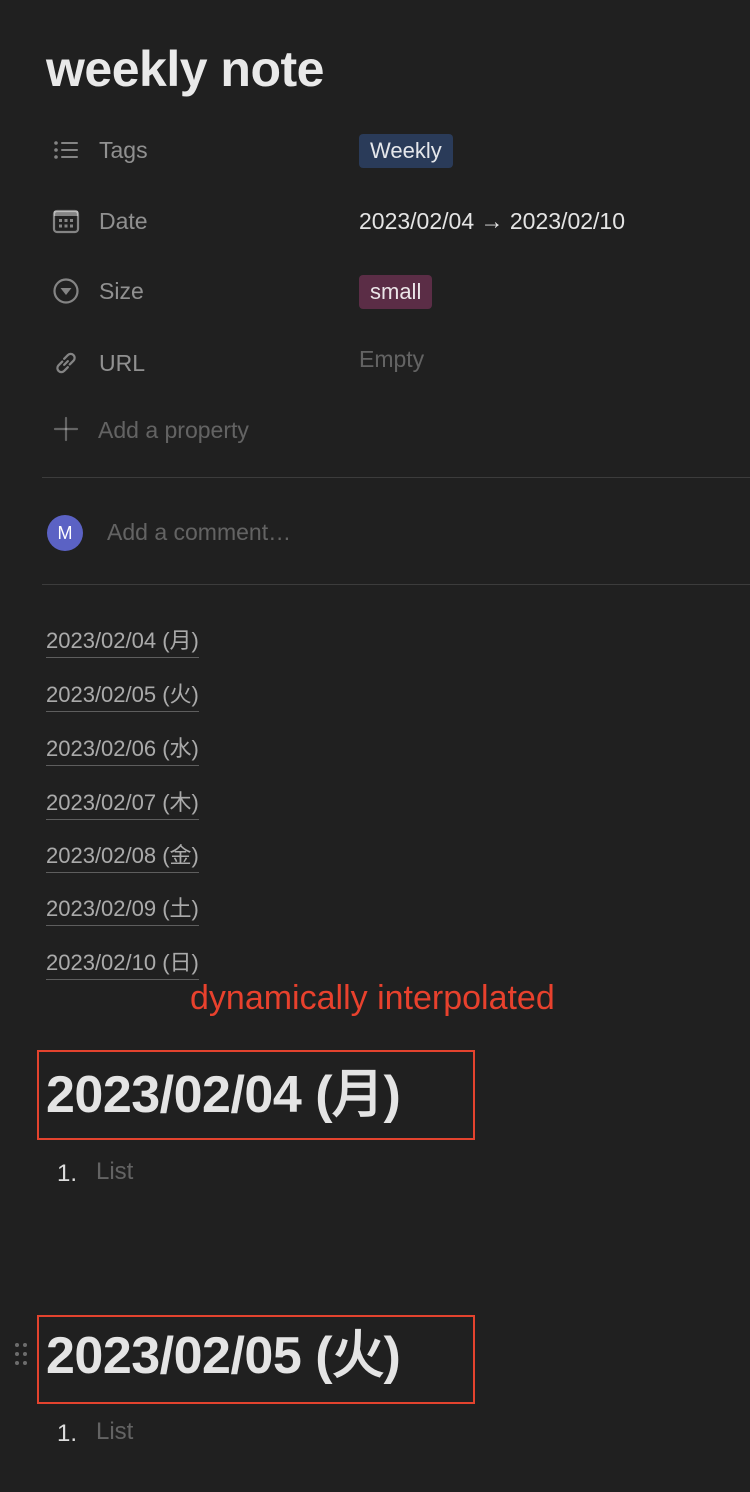  I want to click on date-link: 2023/02/10 (日), so click(122, 964).